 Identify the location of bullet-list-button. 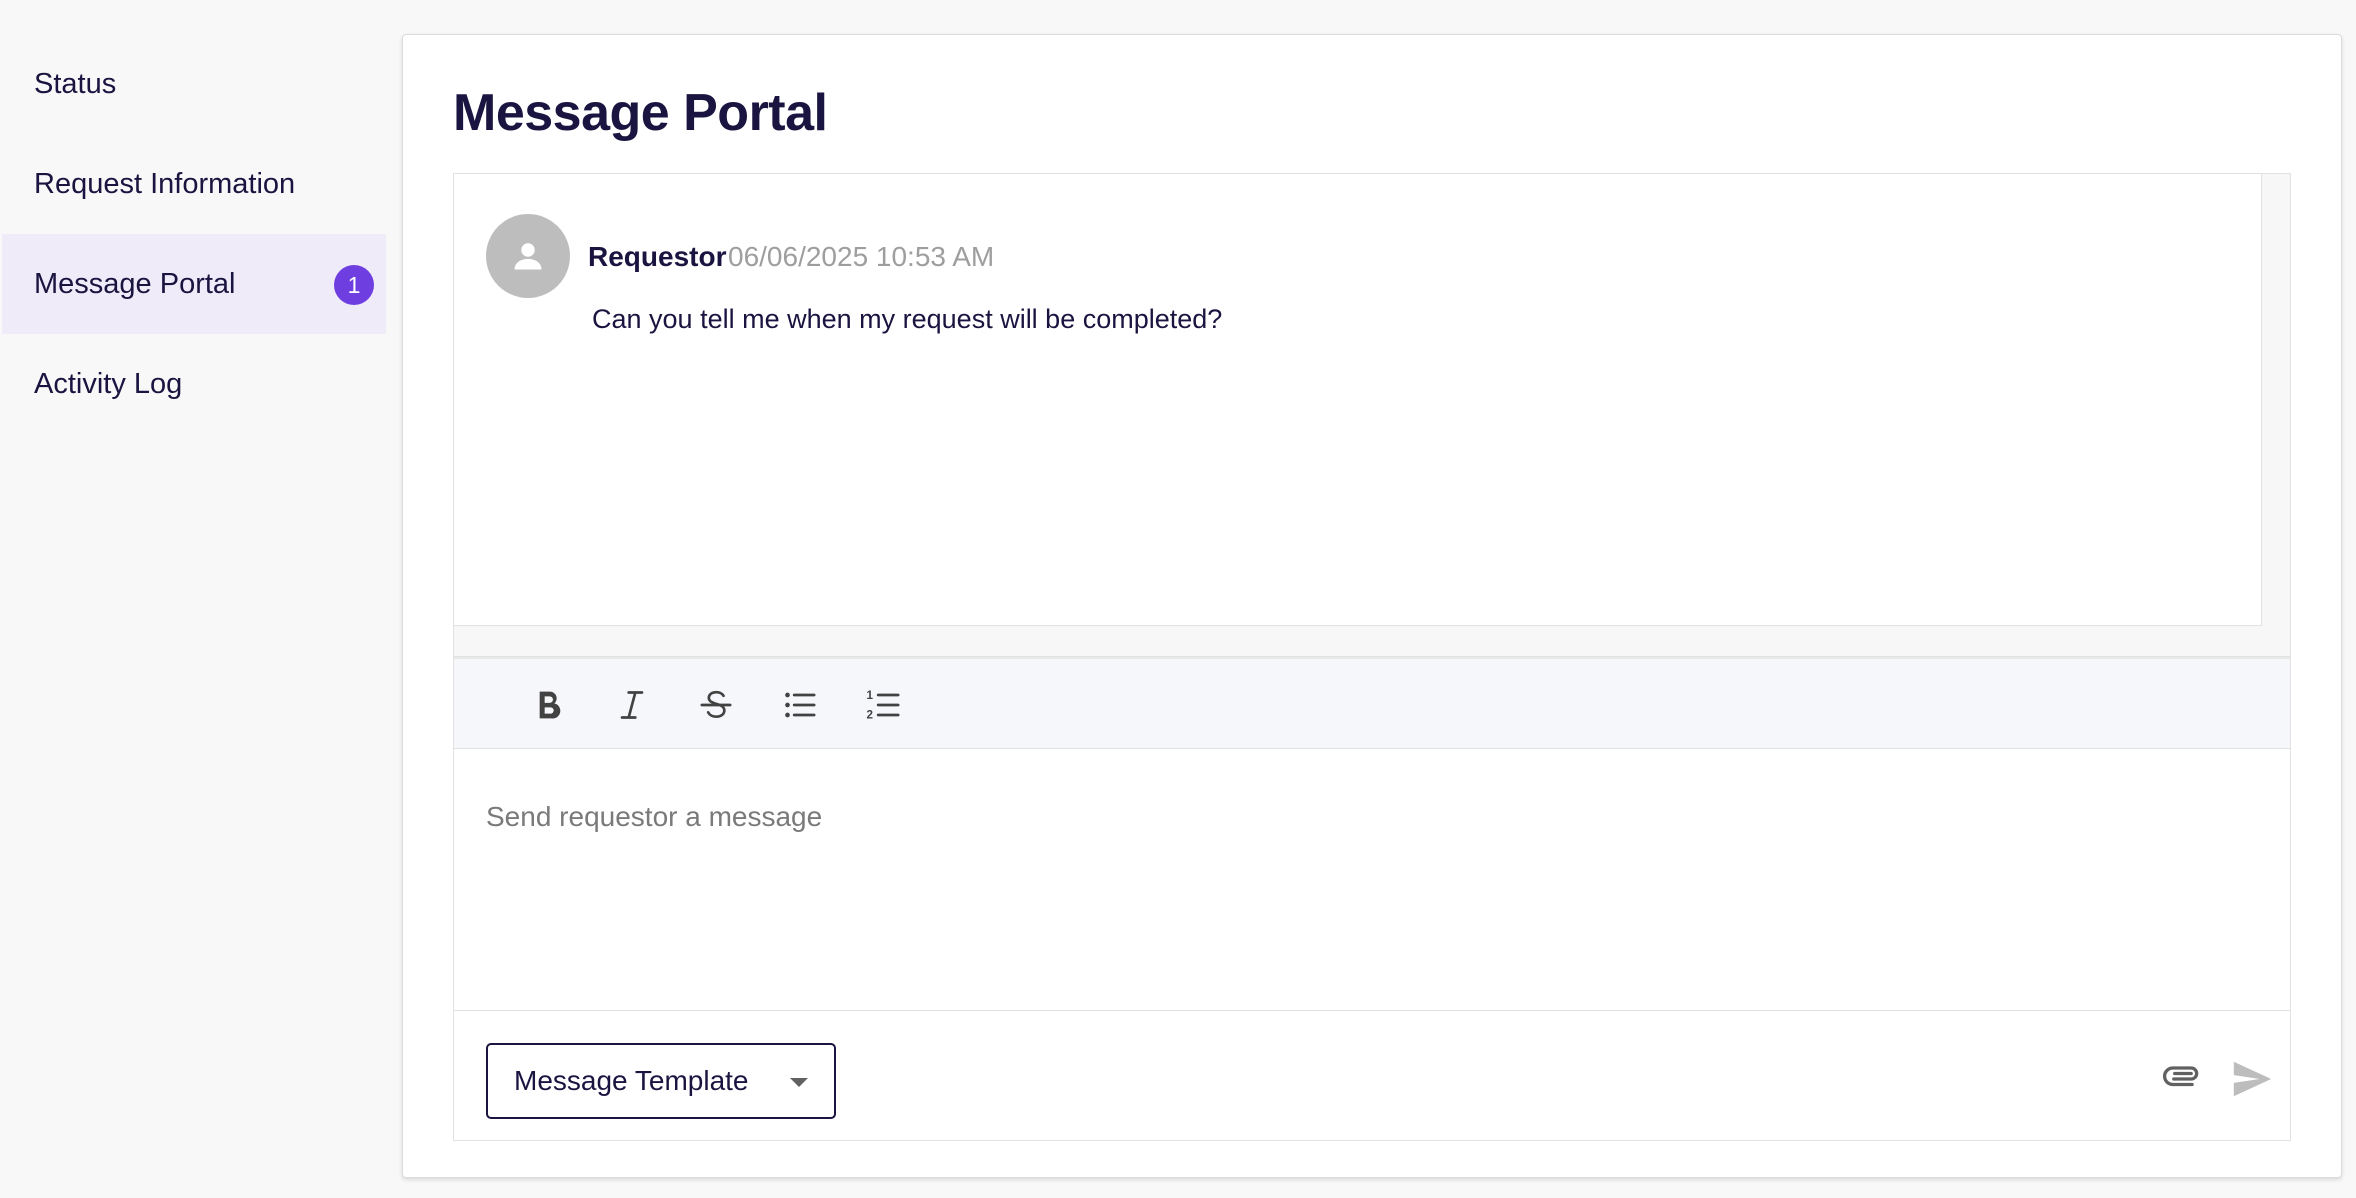
(800, 705).